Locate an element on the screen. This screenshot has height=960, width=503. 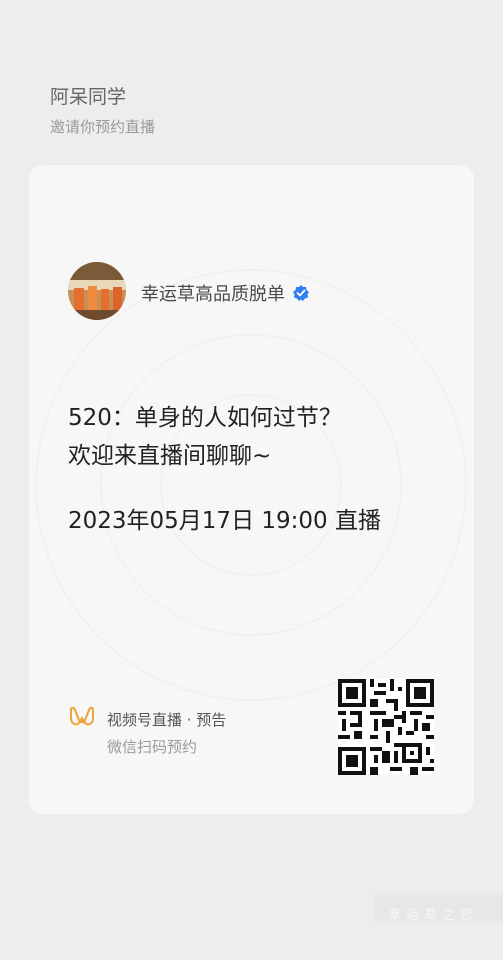
invite-subtitle: 邀请你预约直播 is located at coordinates (103, 127).